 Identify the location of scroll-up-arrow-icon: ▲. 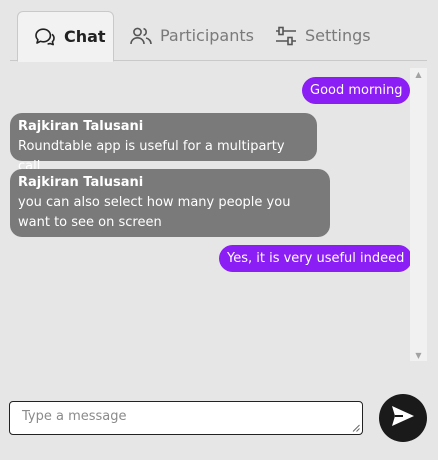
(418, 74).